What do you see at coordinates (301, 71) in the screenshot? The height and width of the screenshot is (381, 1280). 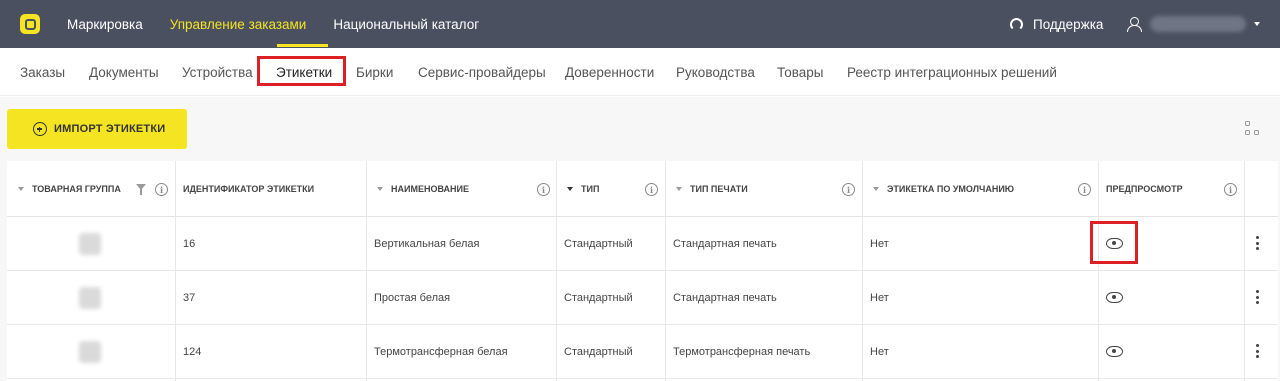 I see `active-tab-highlight-box` at bounding box center [301, 71].